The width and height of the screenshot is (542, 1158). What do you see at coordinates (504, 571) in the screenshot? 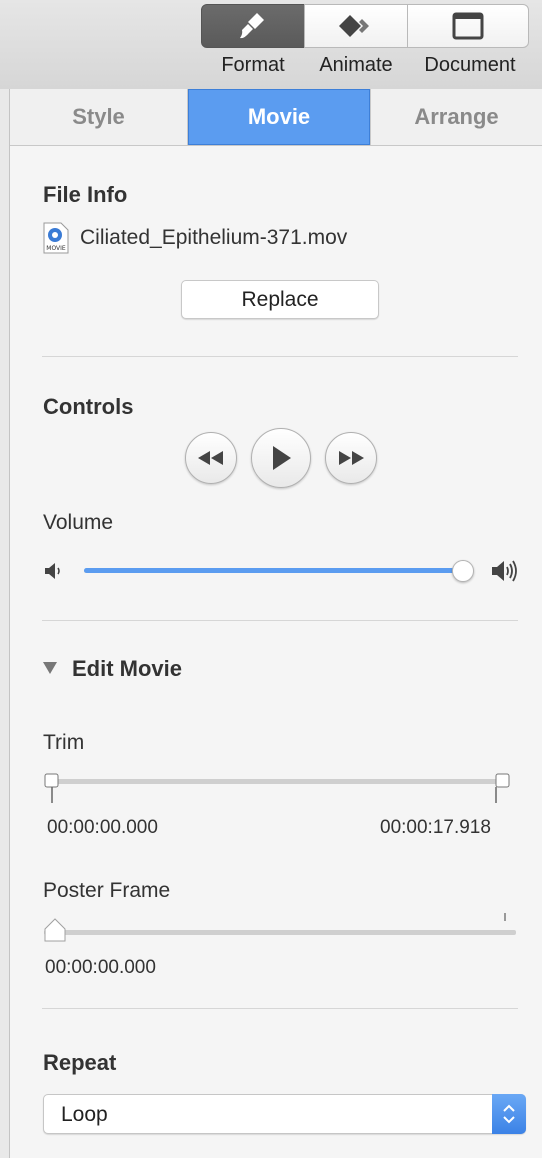
I see `volume-high-icon` at bounding box center [504, 571].